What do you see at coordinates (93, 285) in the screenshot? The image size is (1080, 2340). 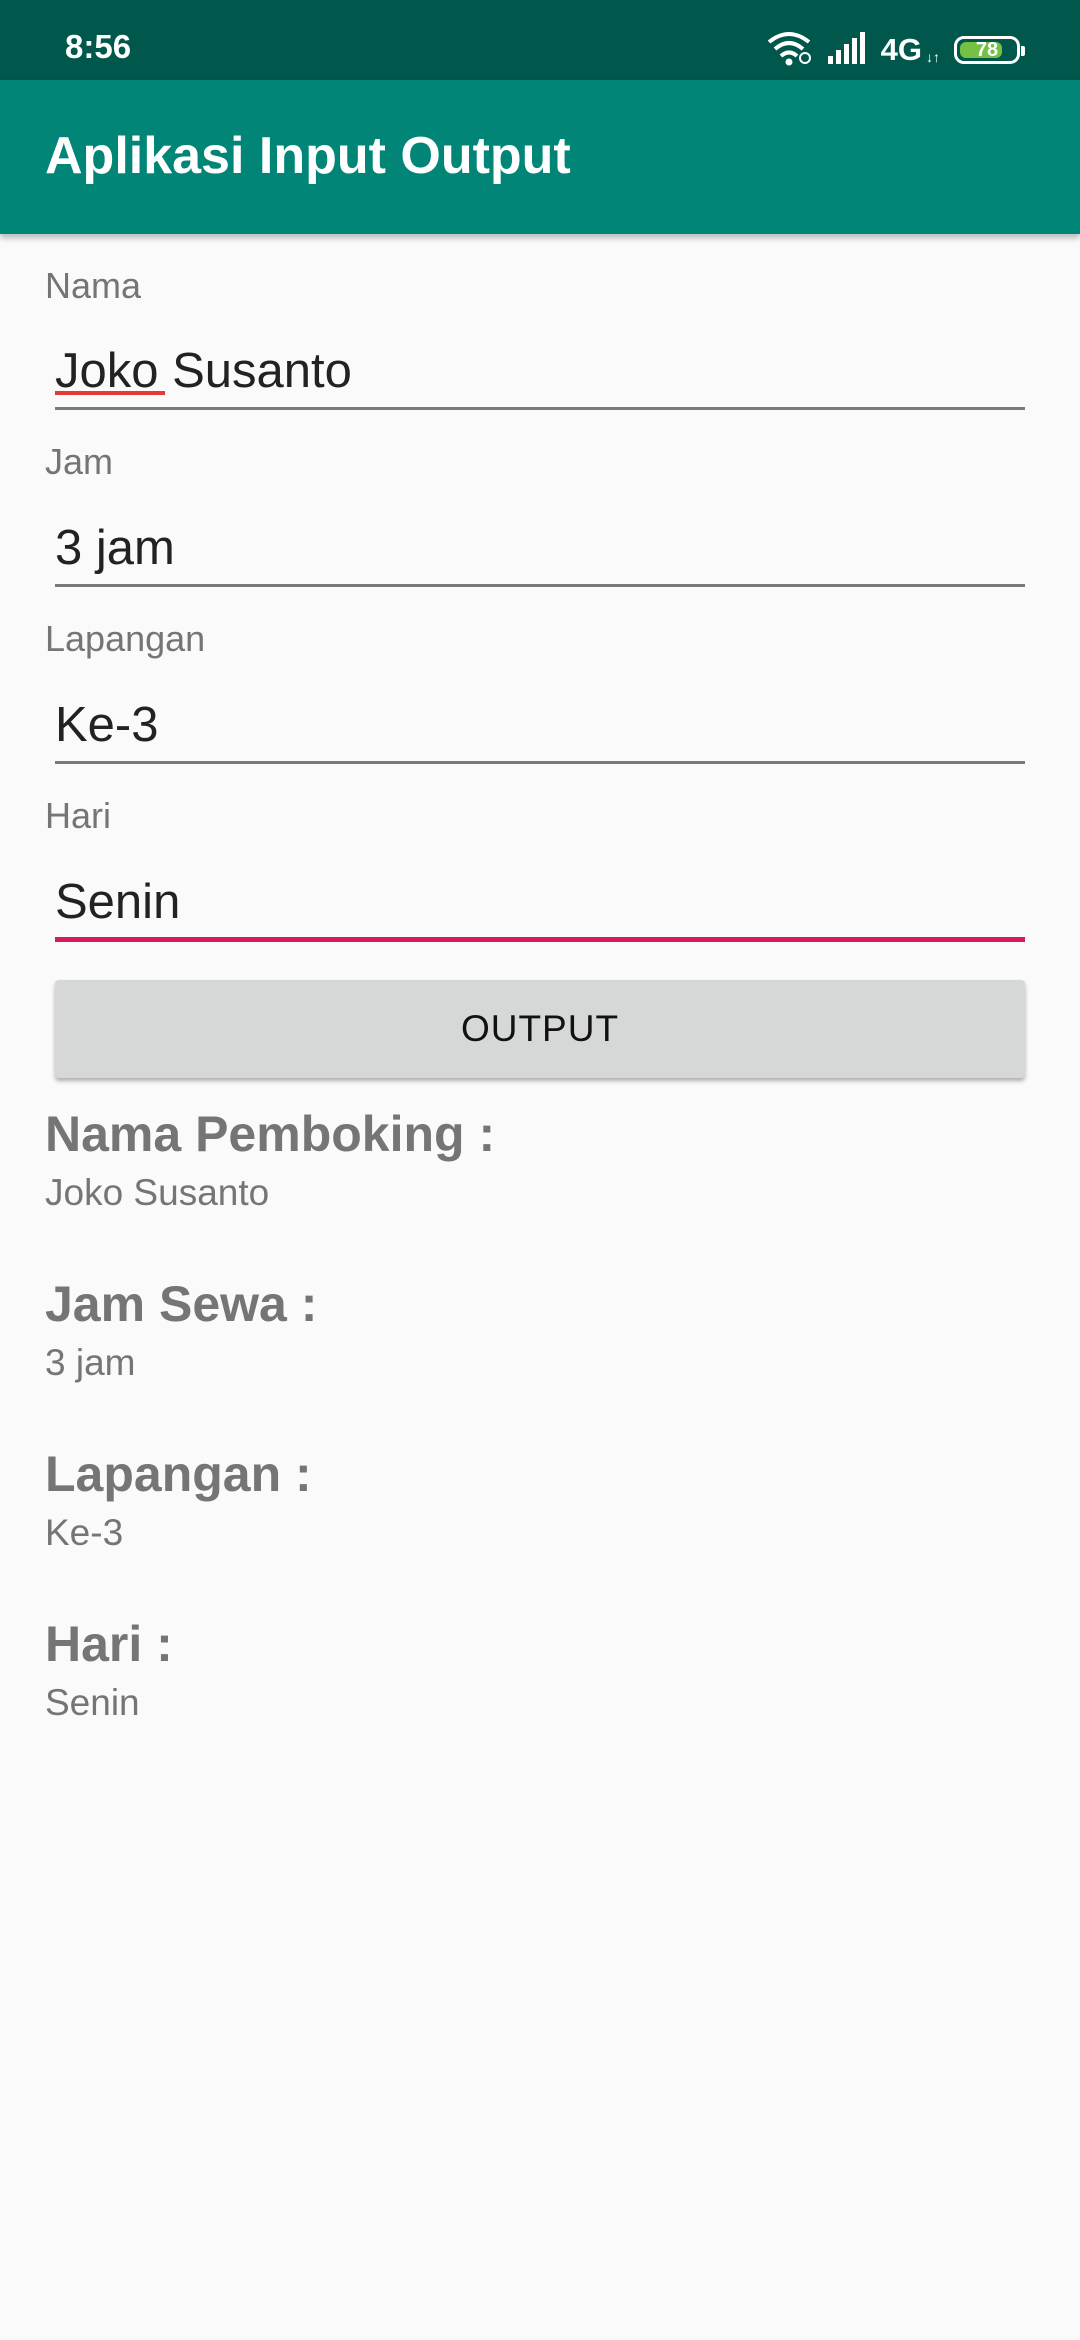 I see `nama-label: Nama` at bounding box center [93, 285].